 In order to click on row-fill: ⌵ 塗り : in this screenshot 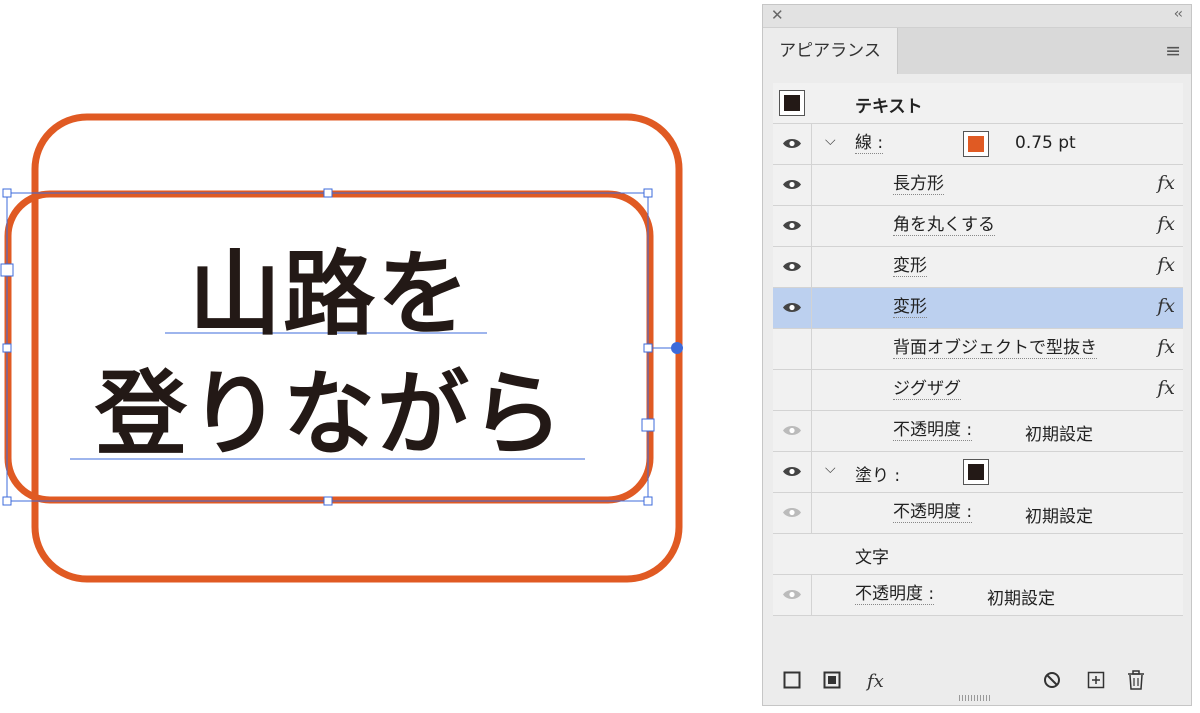, I will do `click(978, 472)`.